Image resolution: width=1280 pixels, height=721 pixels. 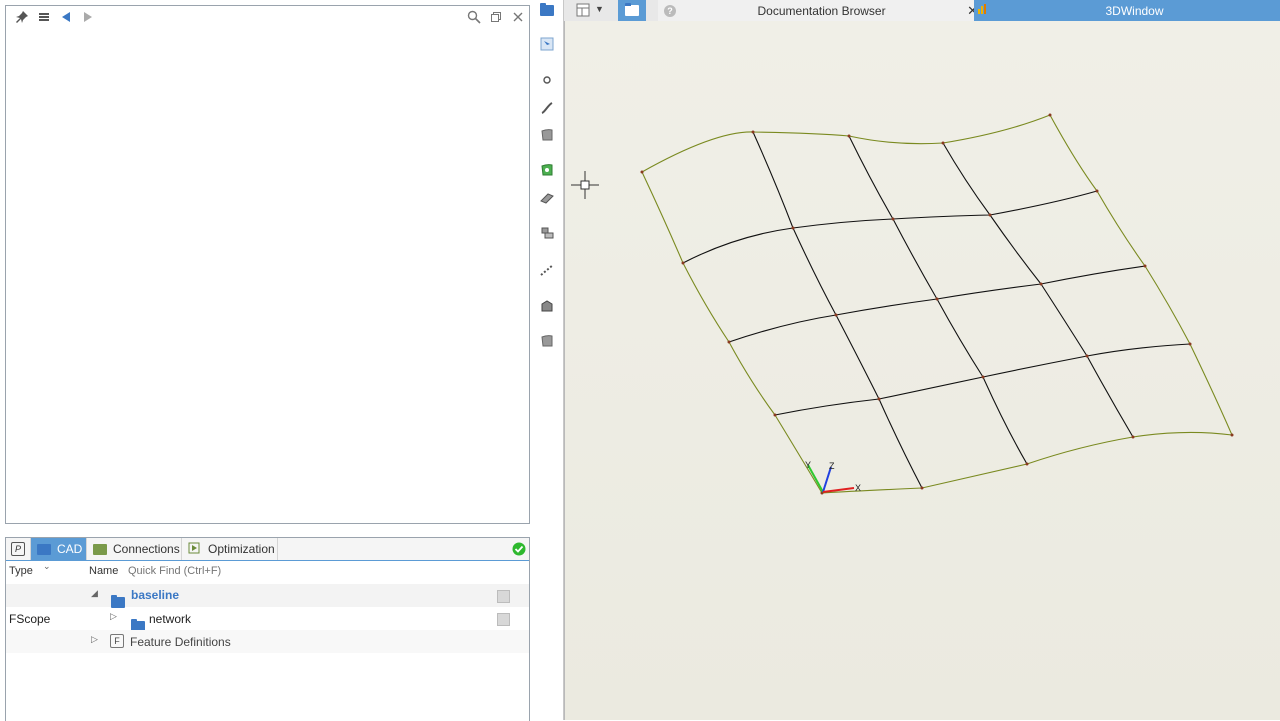 I want to click on tab-cad: CAD, so click(x=59, y=549).